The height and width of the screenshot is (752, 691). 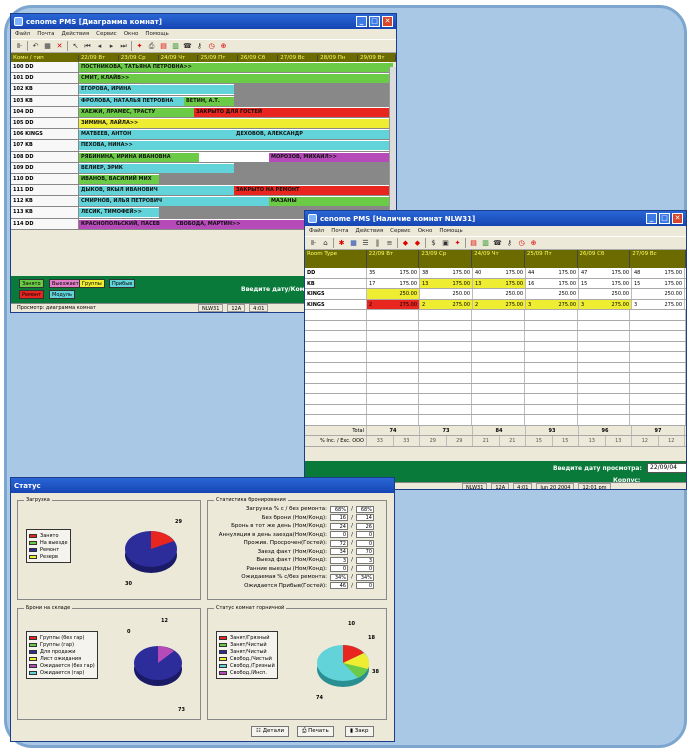 I want to click on room-row: 109 DD ВЕЛИЕР, ЭРИК, so click(x=200, y=168).